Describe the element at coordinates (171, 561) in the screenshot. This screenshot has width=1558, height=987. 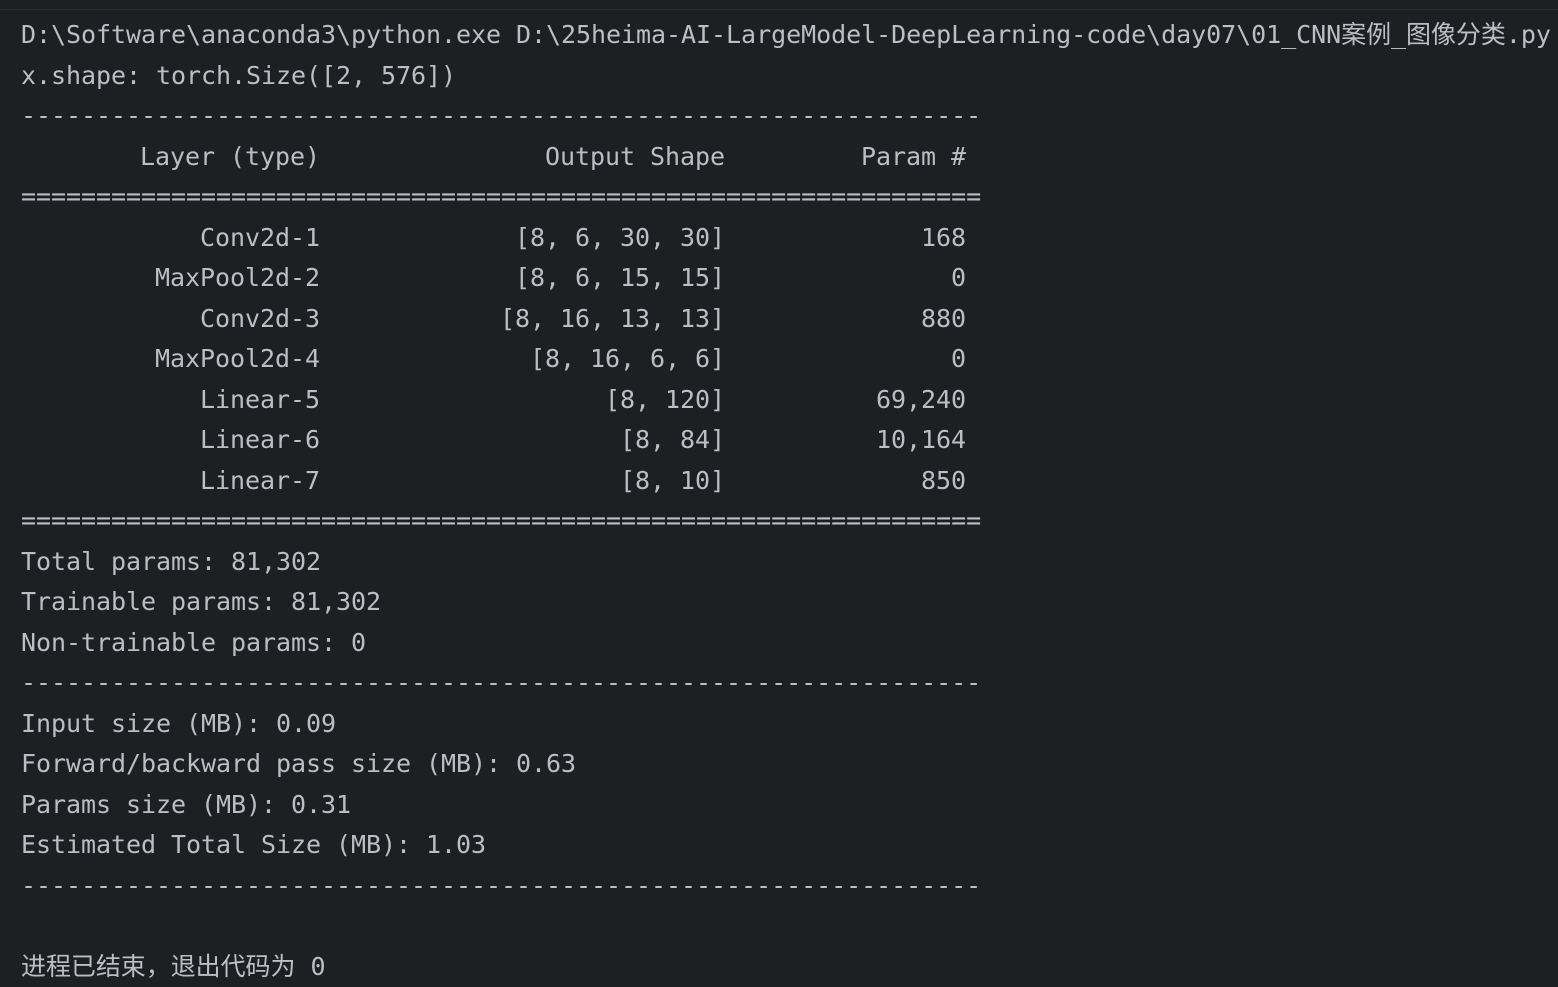
I see `total-params-line: Total params: 81,302` at that location.